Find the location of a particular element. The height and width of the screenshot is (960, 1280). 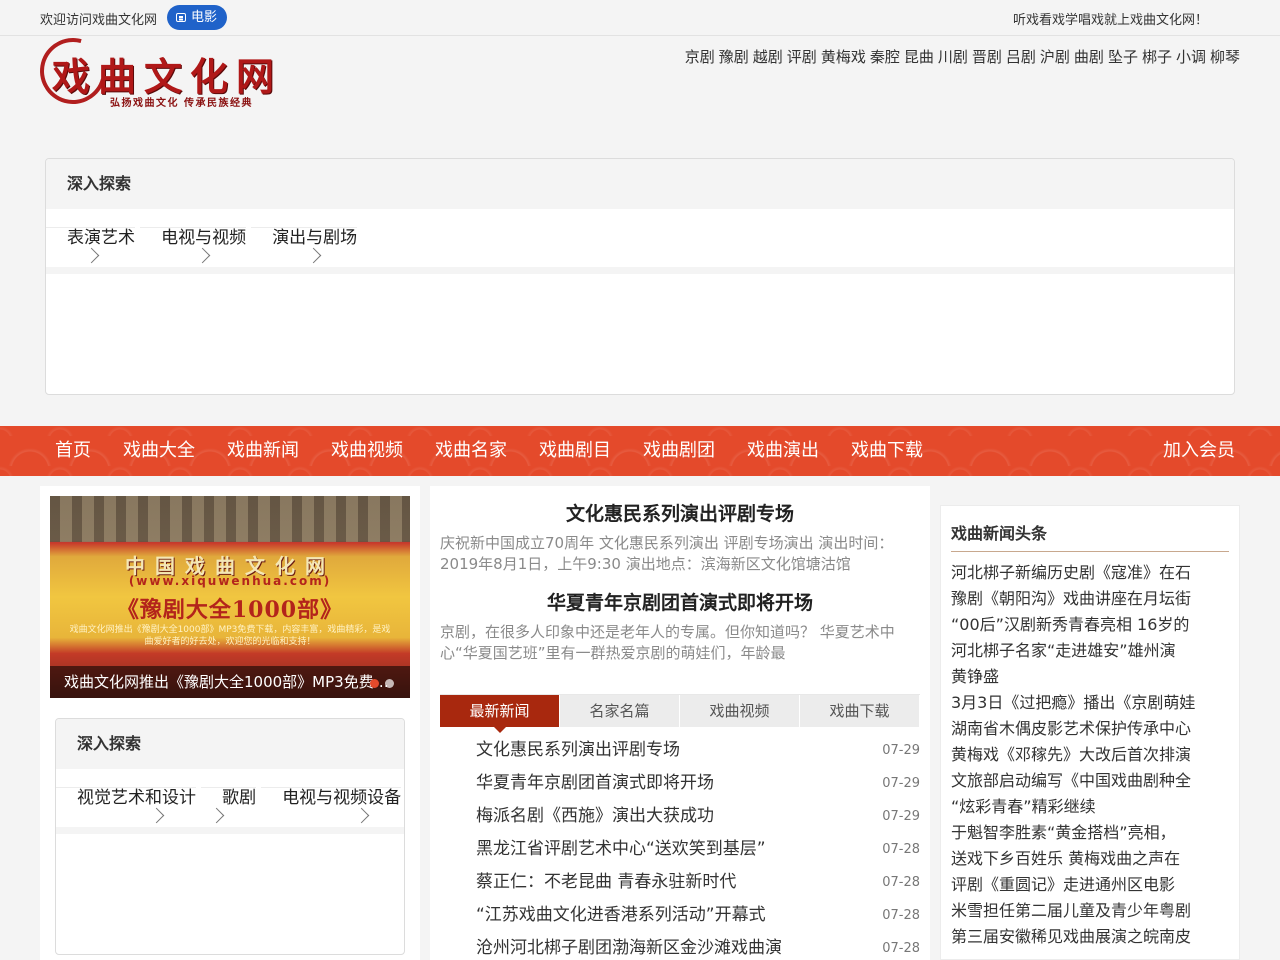

headline-news-link: 河北梆子新编历史剧《寇准》在石 is located at coordinates (1071, 572).